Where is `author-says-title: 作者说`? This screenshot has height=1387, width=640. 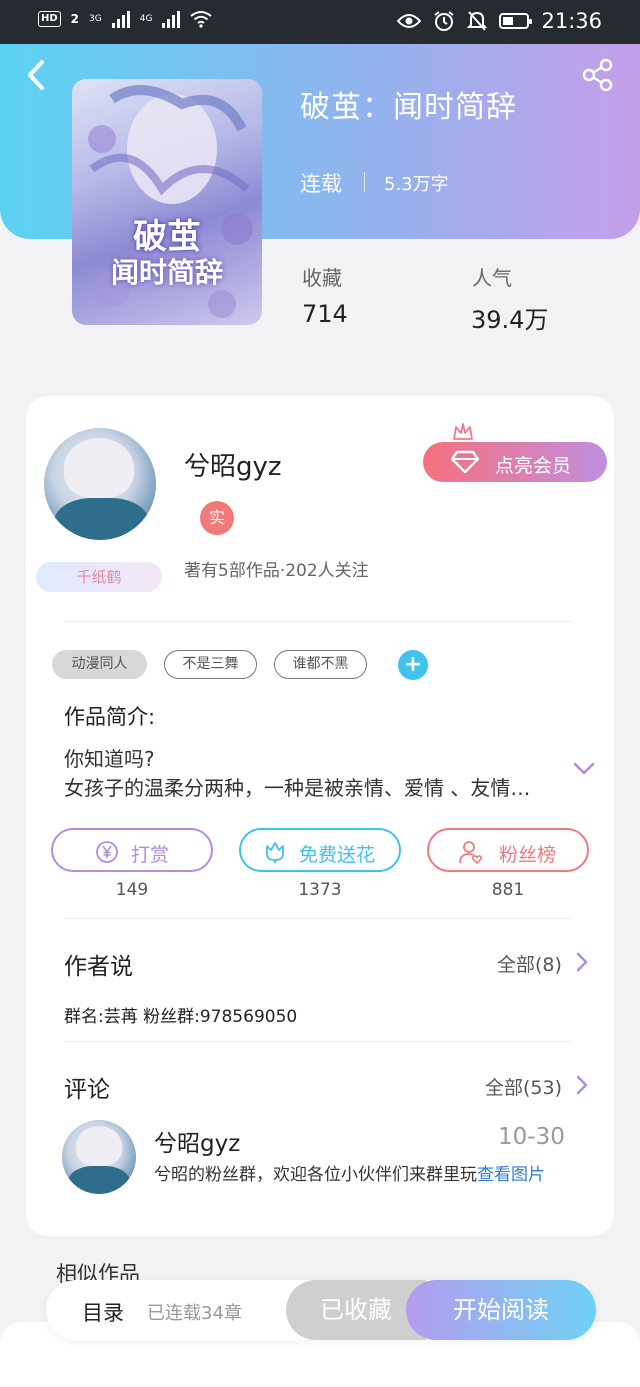 author-says-title: 作者说 is located at coordinates (98, 967).